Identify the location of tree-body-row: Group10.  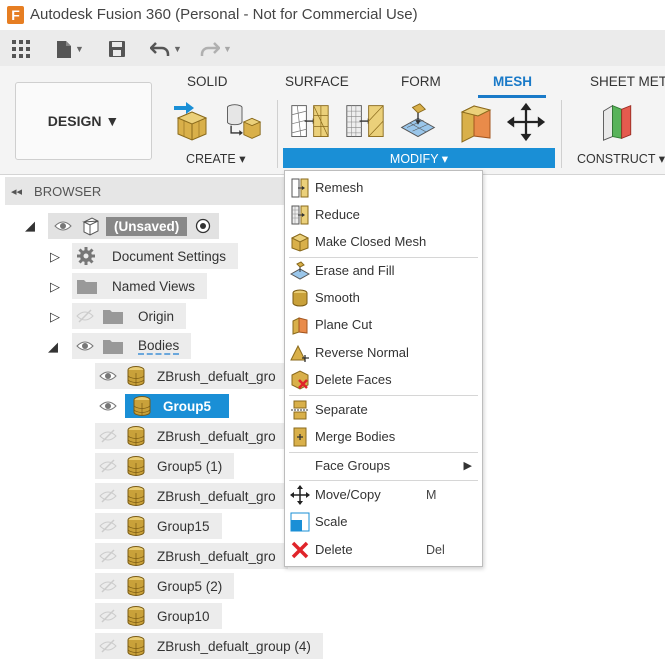
(158, 616).